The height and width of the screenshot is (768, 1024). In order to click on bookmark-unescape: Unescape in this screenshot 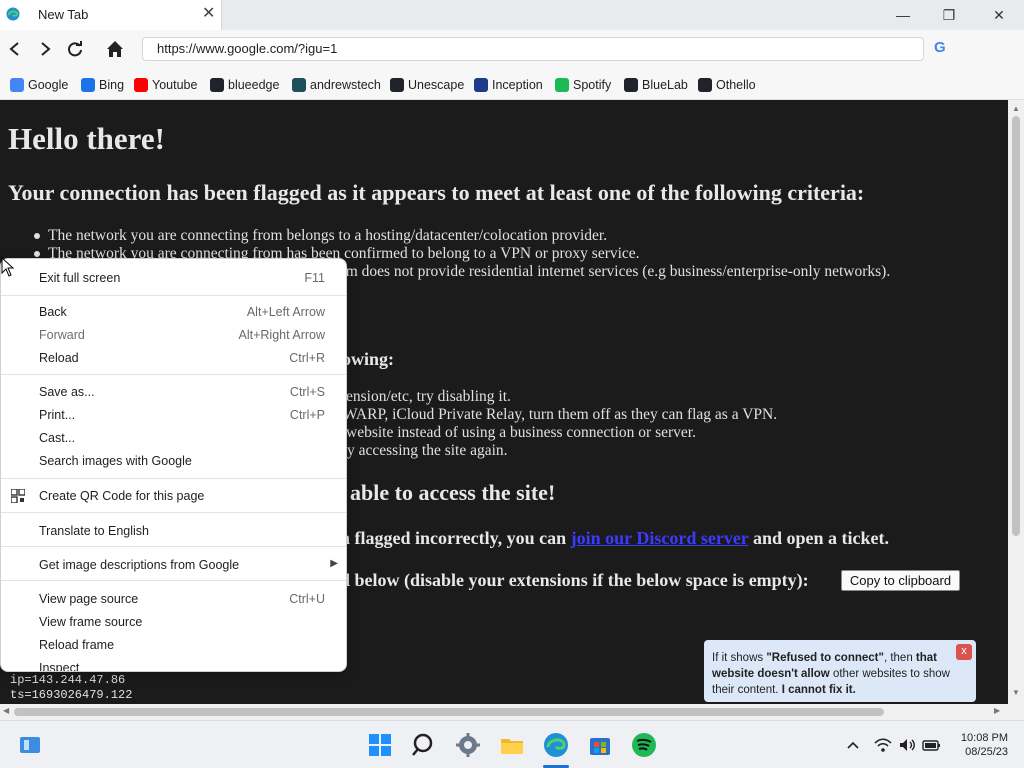, I will do `click(427, 85)`.